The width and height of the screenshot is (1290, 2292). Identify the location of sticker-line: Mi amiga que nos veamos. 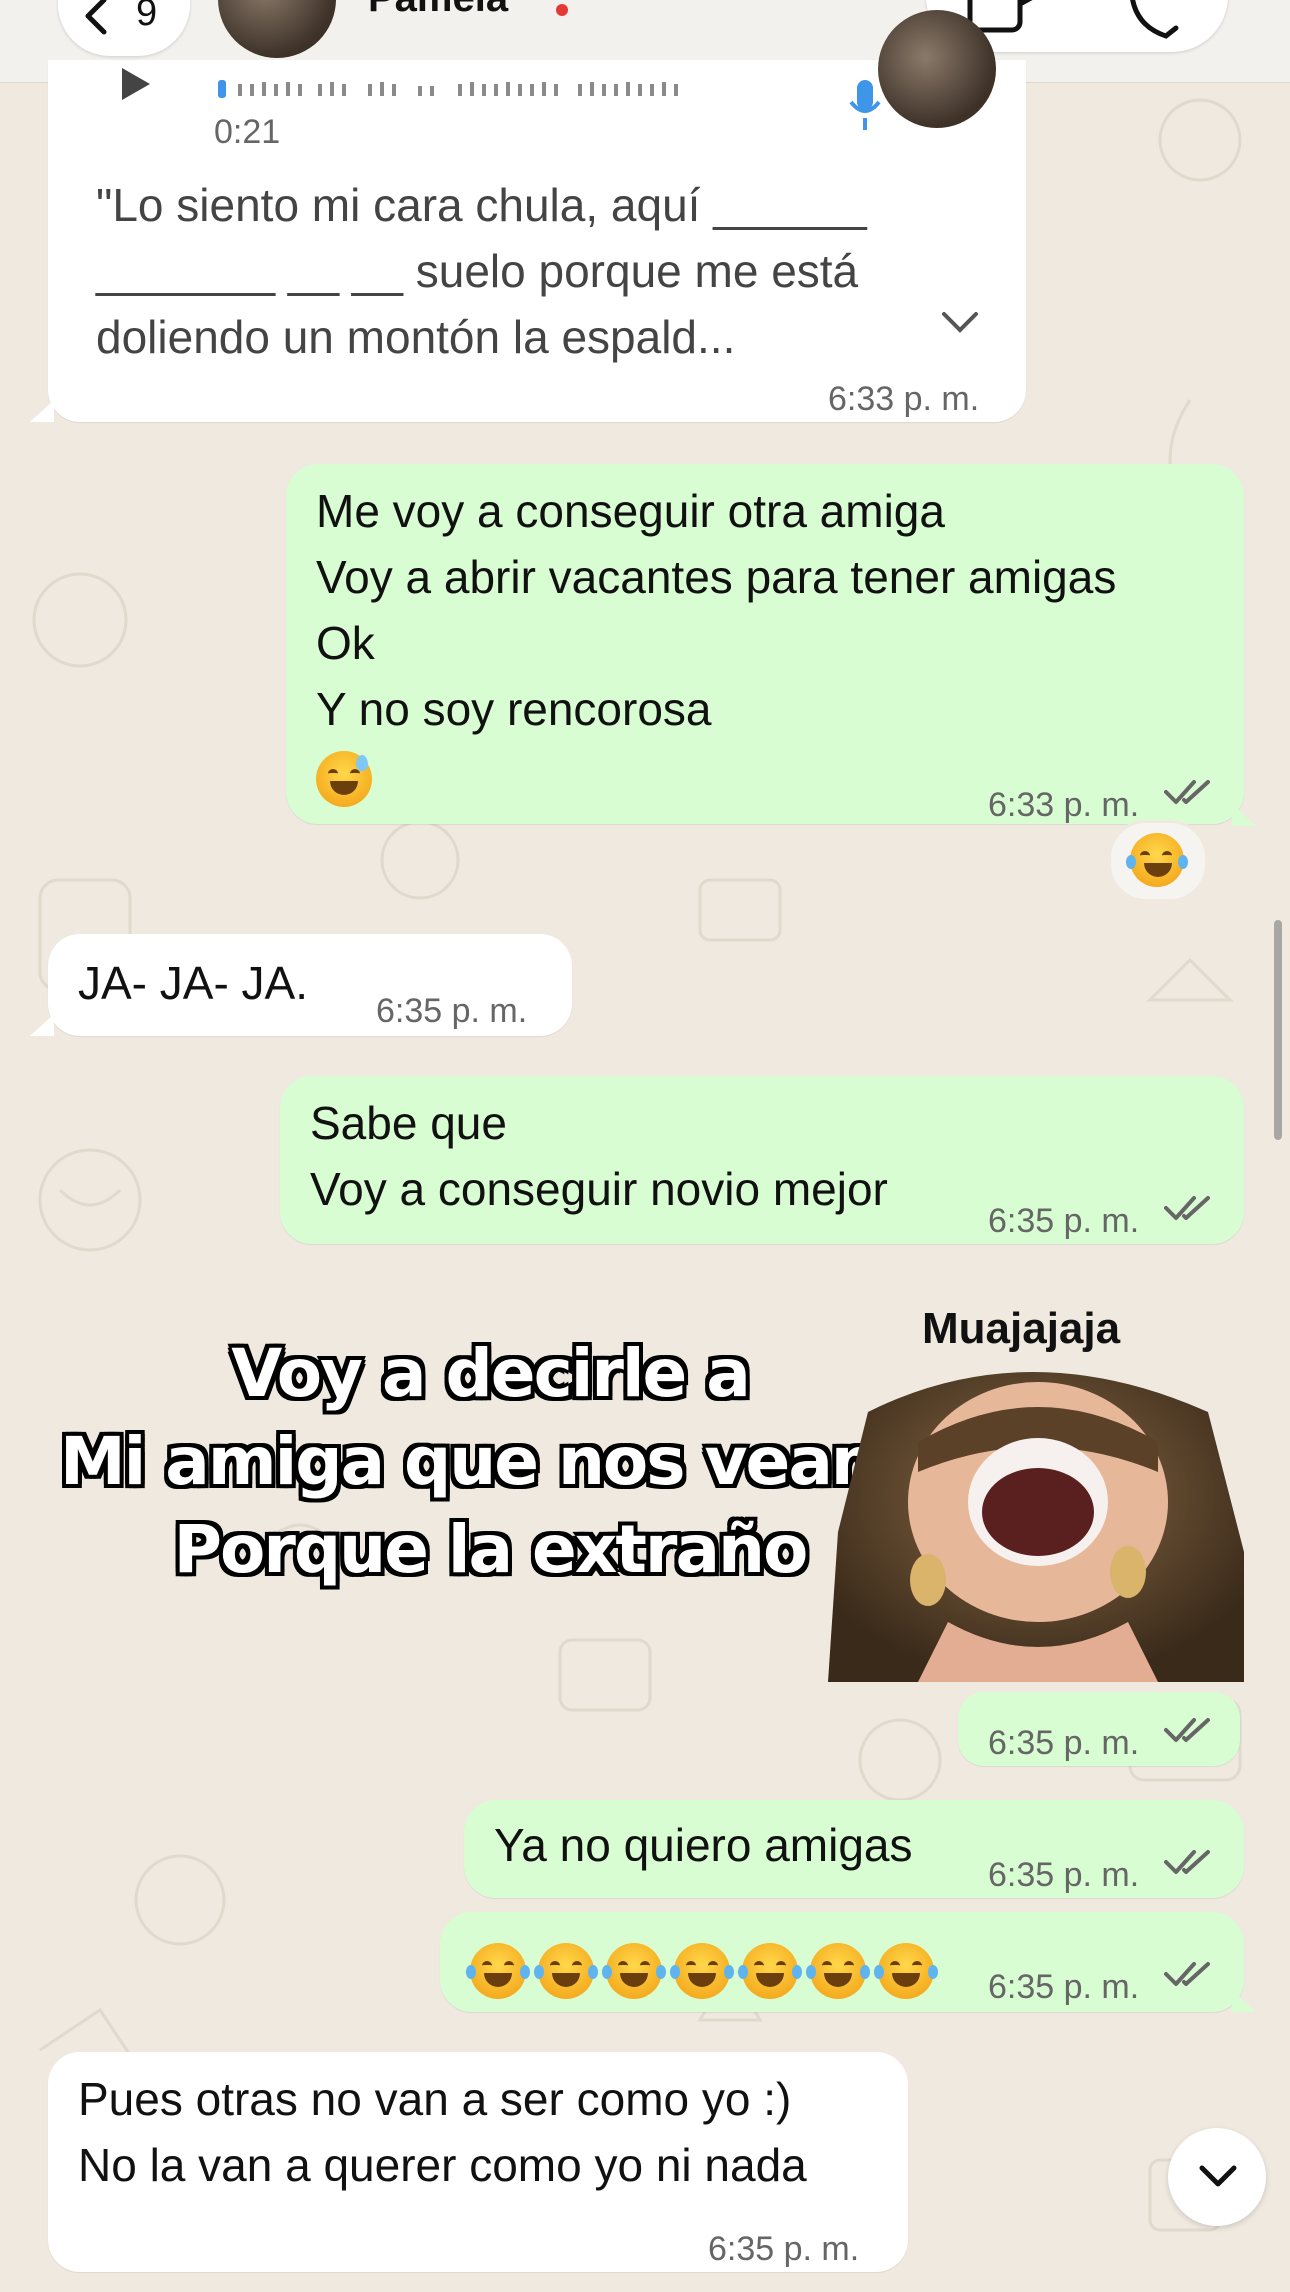
(520, 1461).